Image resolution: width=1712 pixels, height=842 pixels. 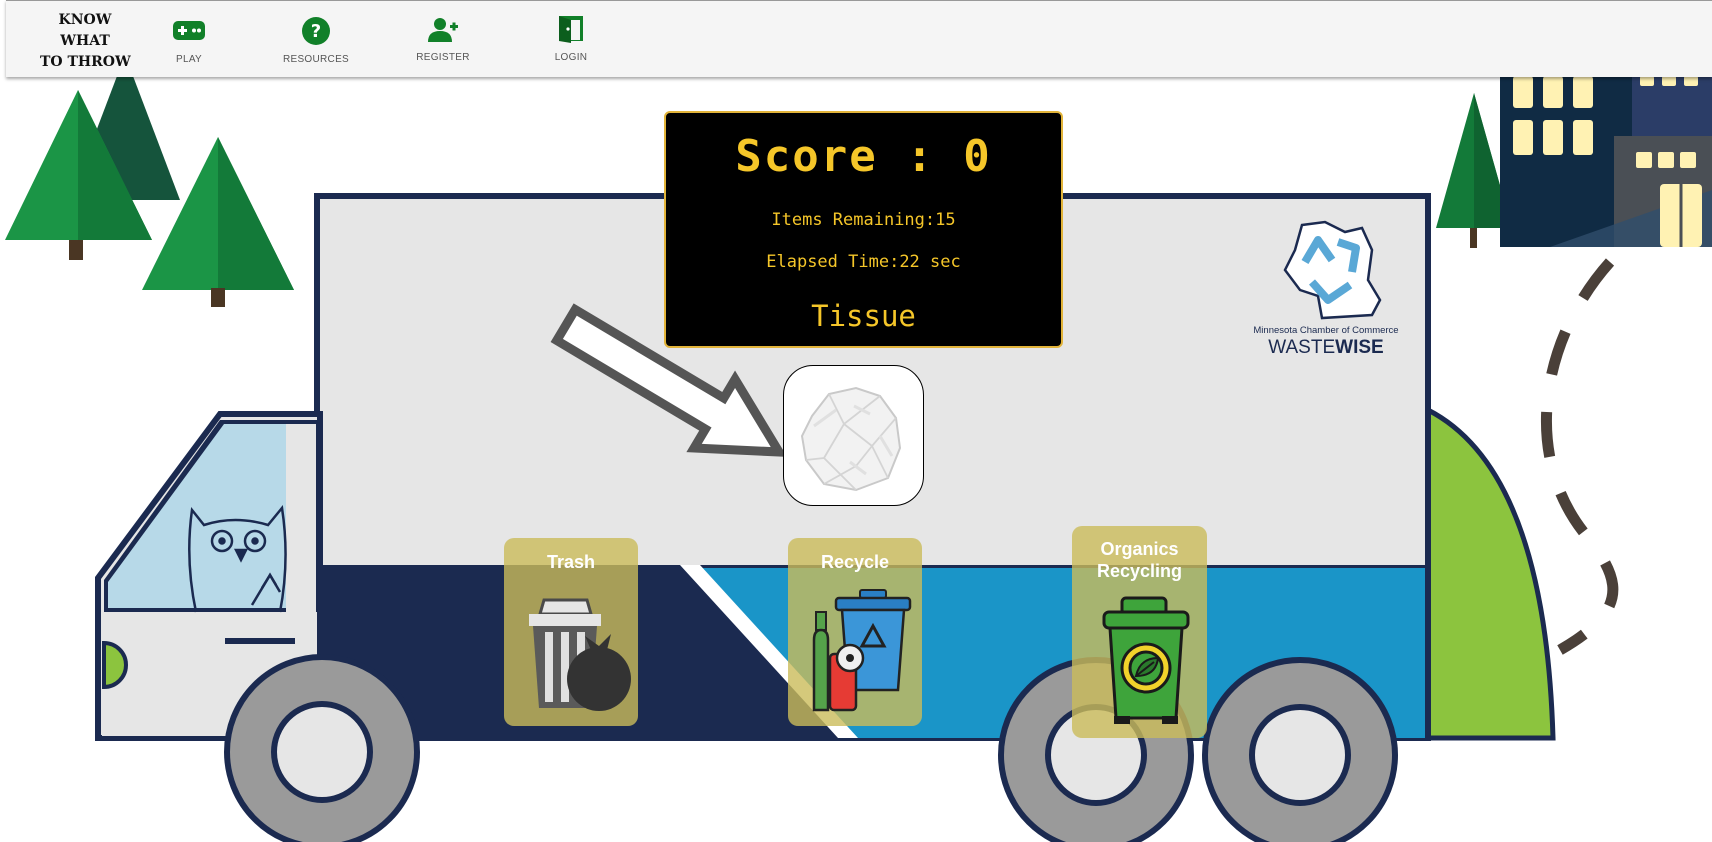 I want to click on trash-bin: Trash, so click(x=571, y=632).